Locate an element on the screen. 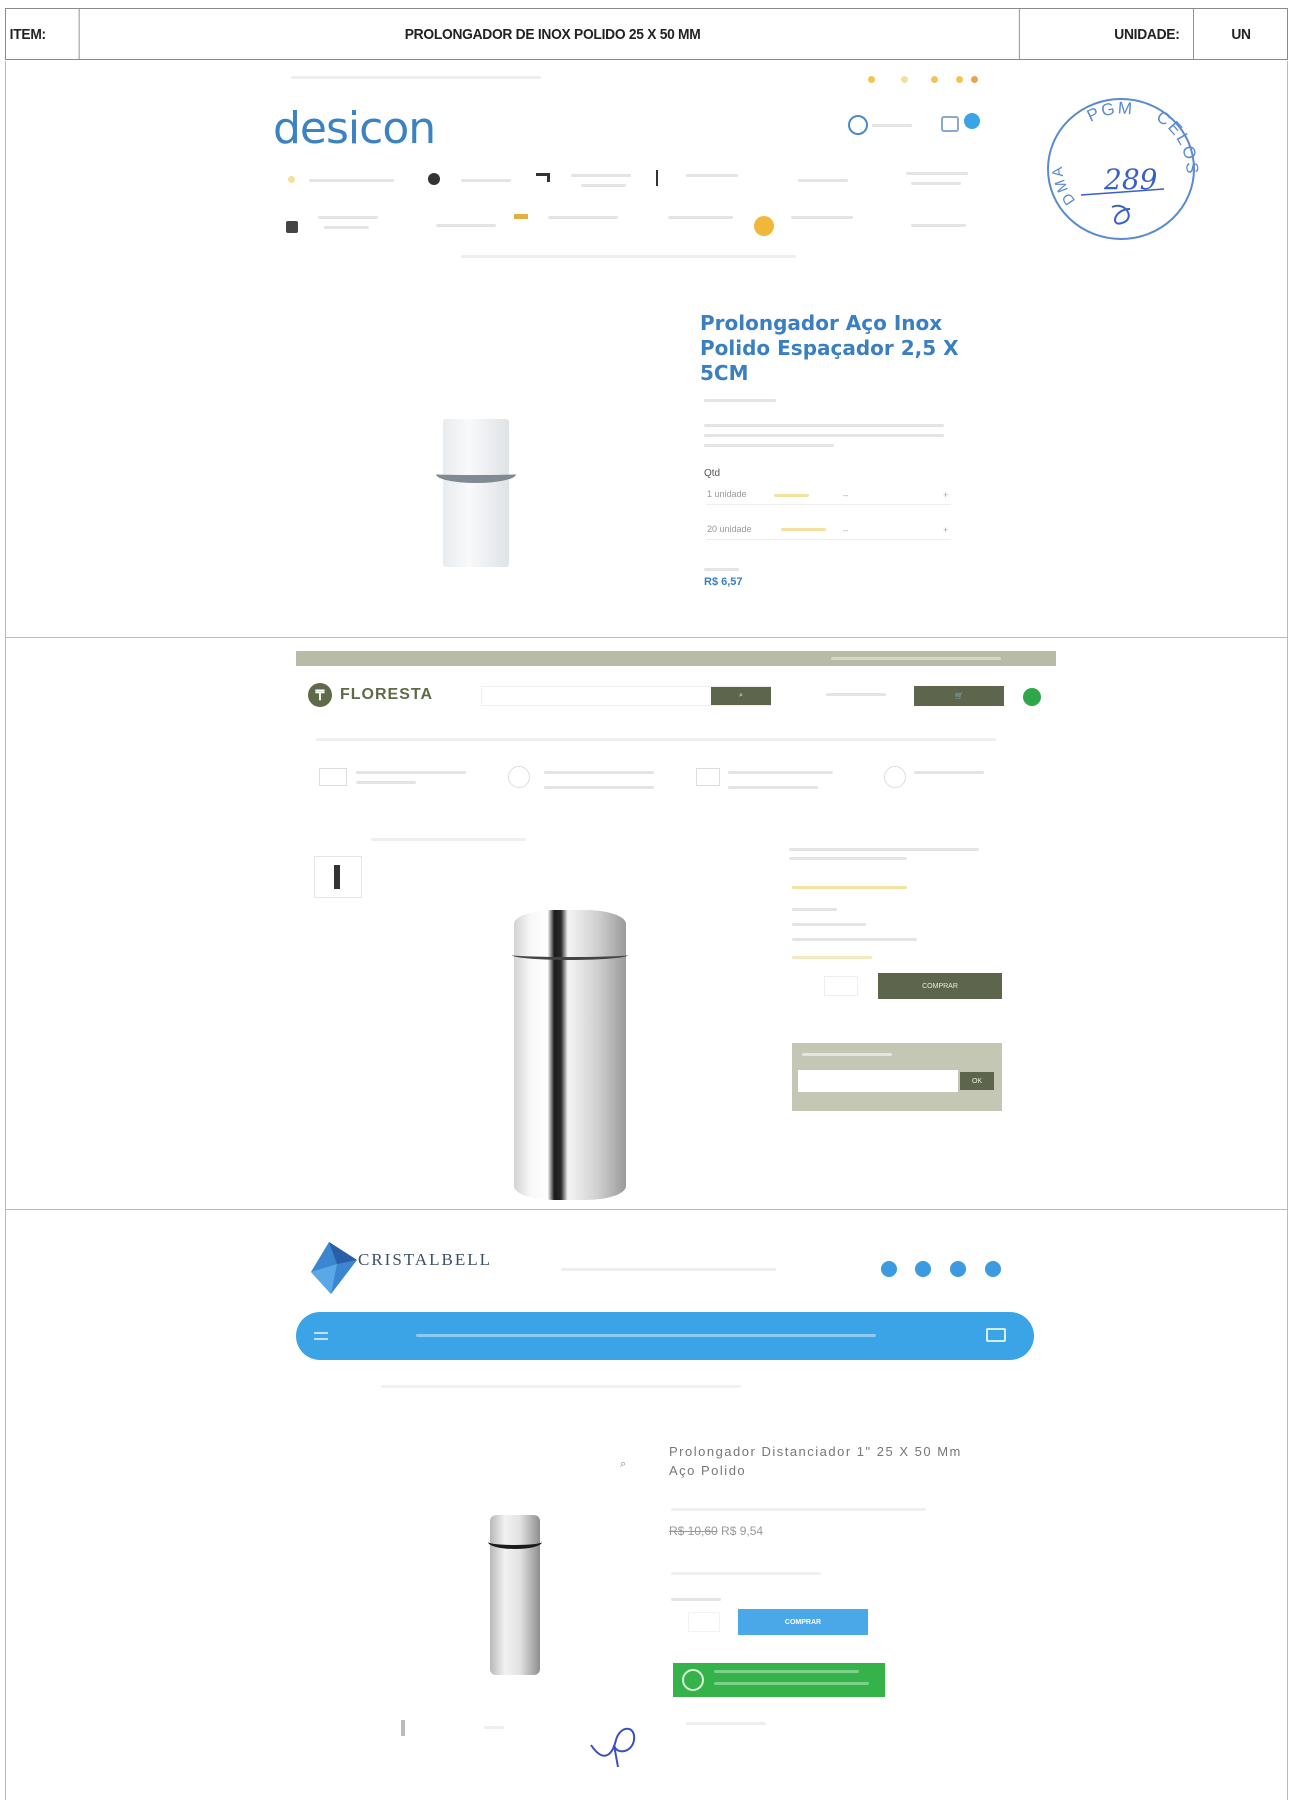 The width and height of the screenshot is (1290, 1800). cep-input is located at coordinates (878, 1081).